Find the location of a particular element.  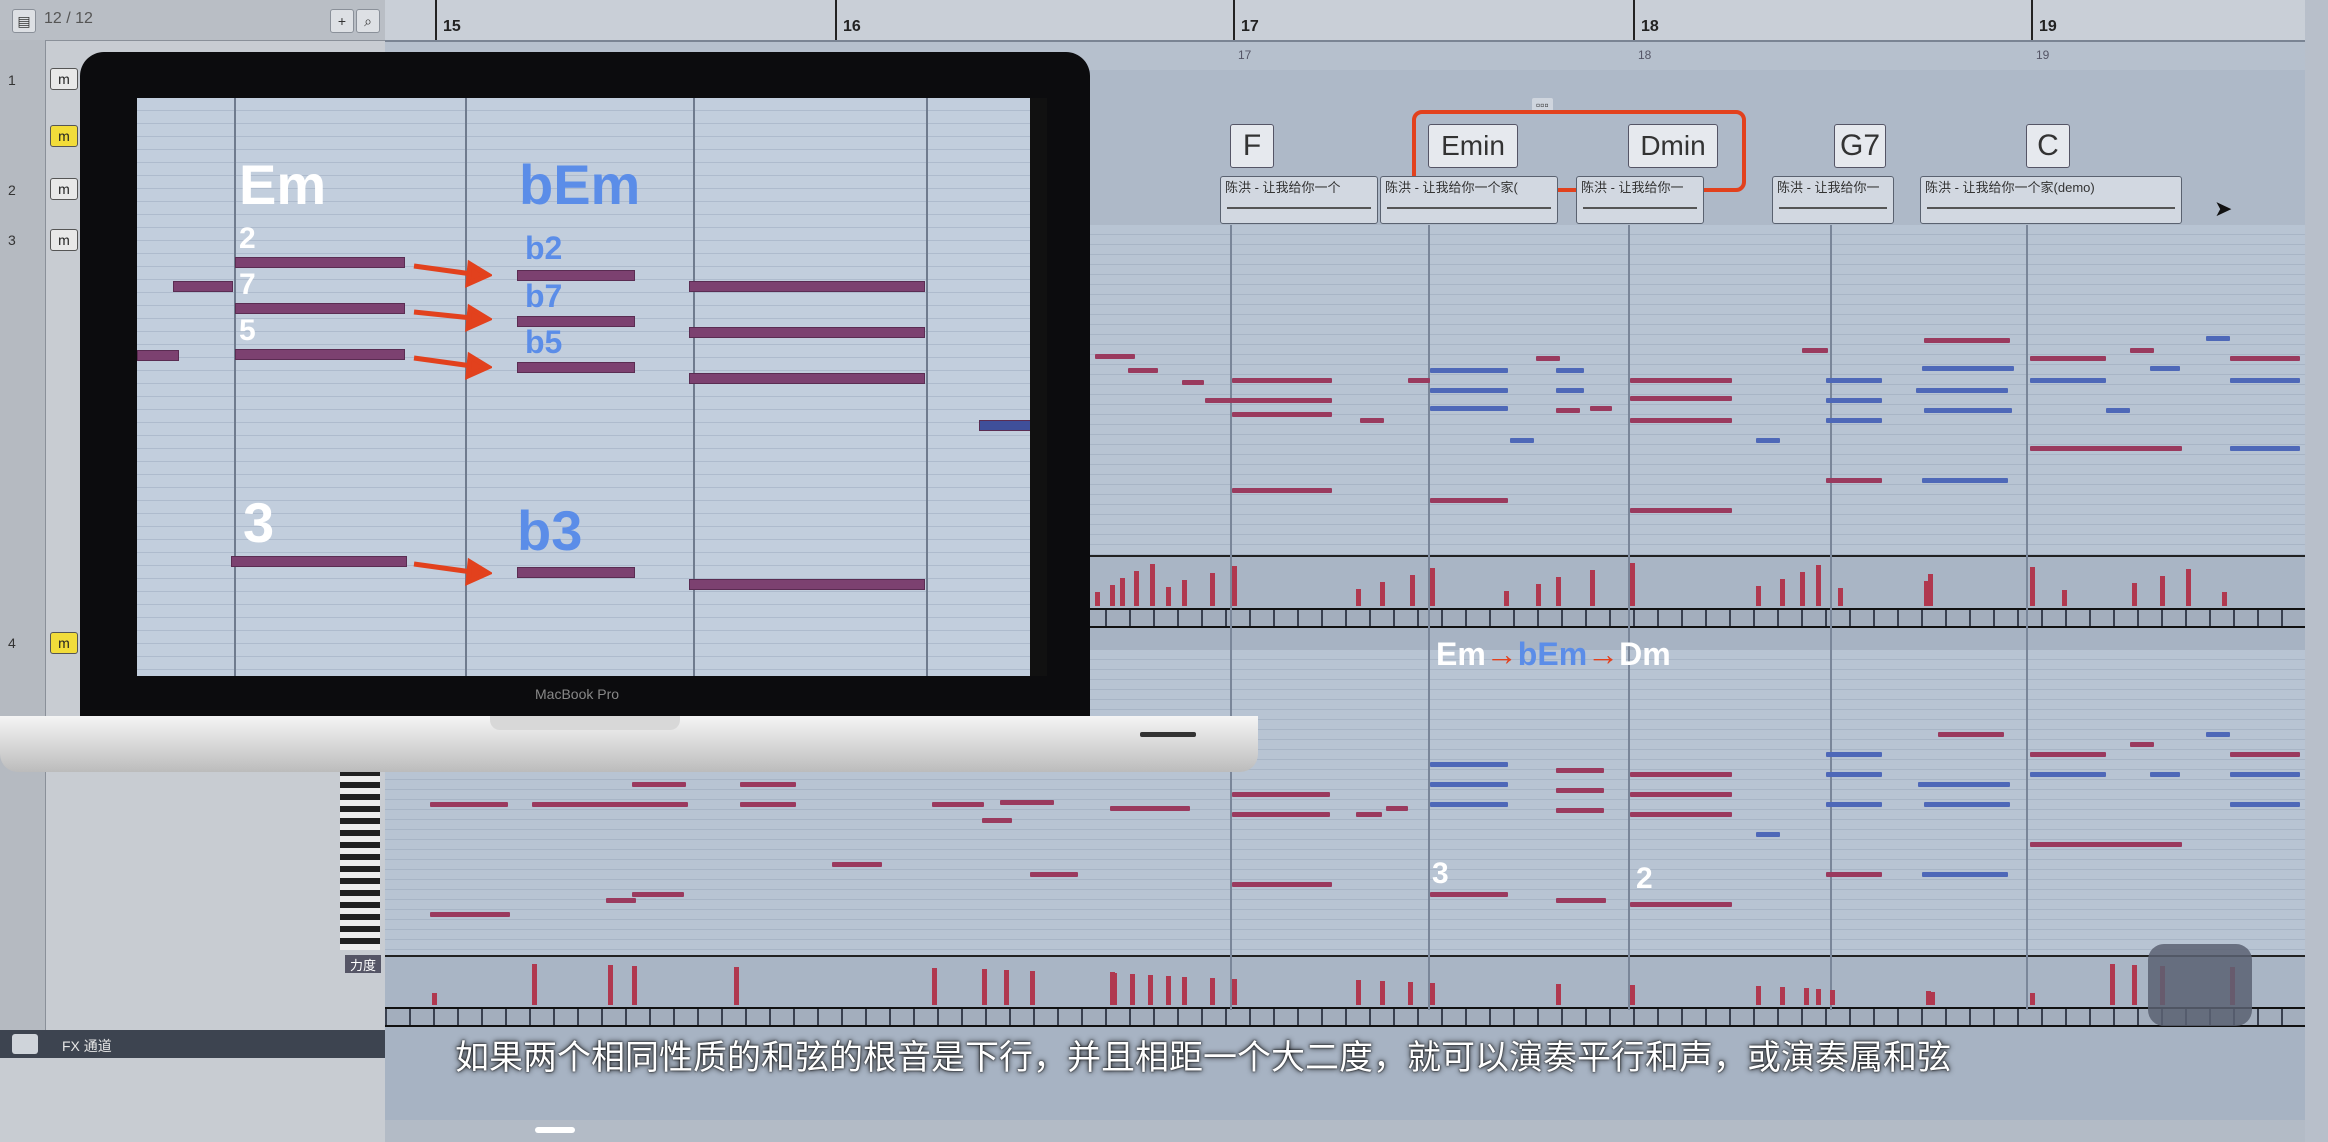

chord-event: G7 is located at coordinates (1860, 146).